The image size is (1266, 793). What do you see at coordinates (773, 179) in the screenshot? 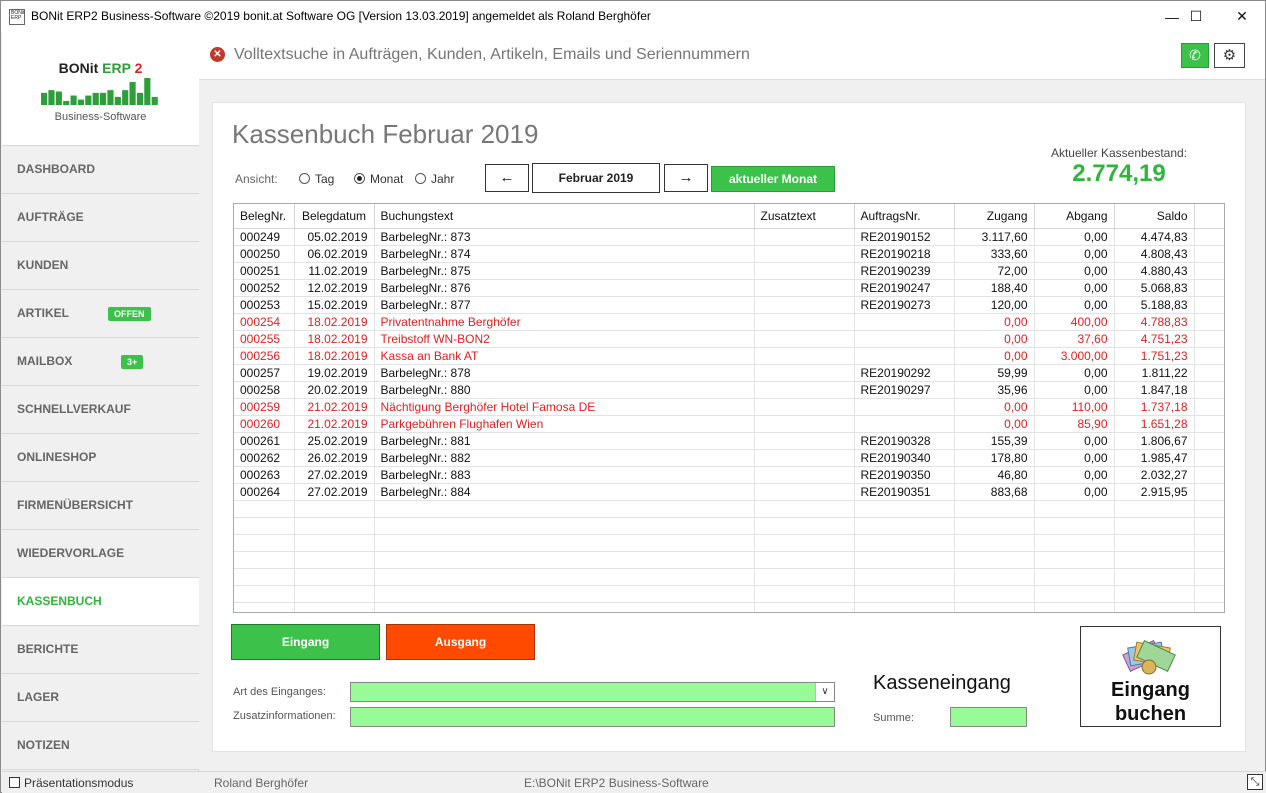
I see `current-month-button: aktueller Monat` at bounding box center [773, 179].